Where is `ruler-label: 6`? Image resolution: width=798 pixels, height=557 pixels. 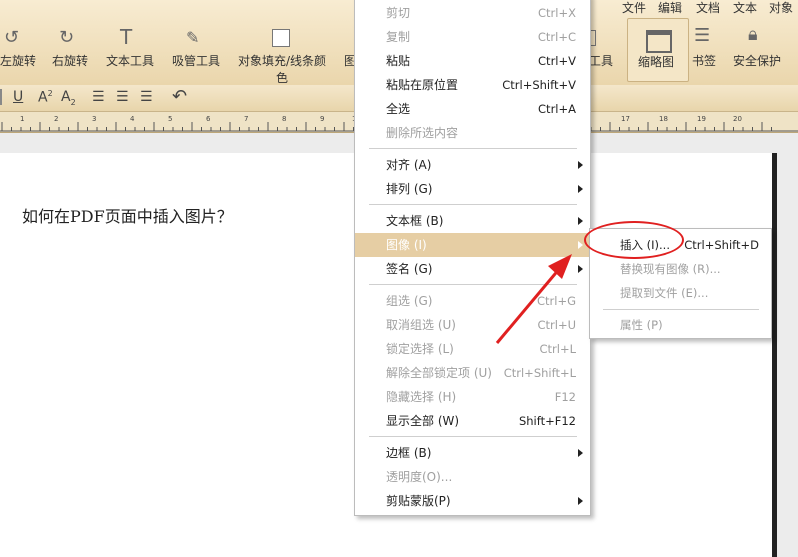 ruler-label: 6 is located at coordinates (208, 119).